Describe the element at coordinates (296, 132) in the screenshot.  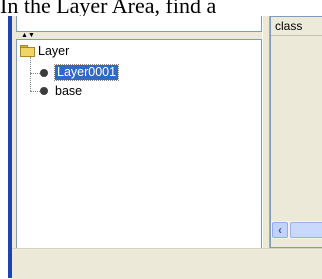
I see `class-list-panel: class ‹` at that location.